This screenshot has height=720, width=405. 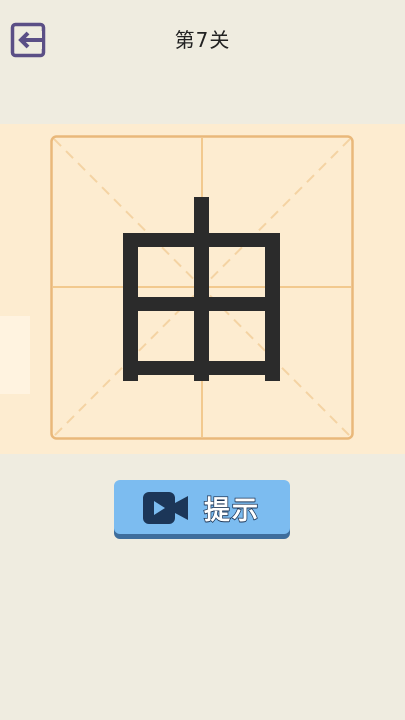 What do you see at coordinates (165, 508) in the screenshot?
I see `video-camera-icon` at bounding box center [165, 508].